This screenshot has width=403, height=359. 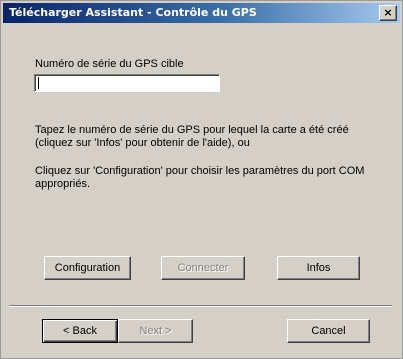 What do you see at coordinates (38, 83) in the screenshot?
I see `text-caret` at bounding box center [38, 83].